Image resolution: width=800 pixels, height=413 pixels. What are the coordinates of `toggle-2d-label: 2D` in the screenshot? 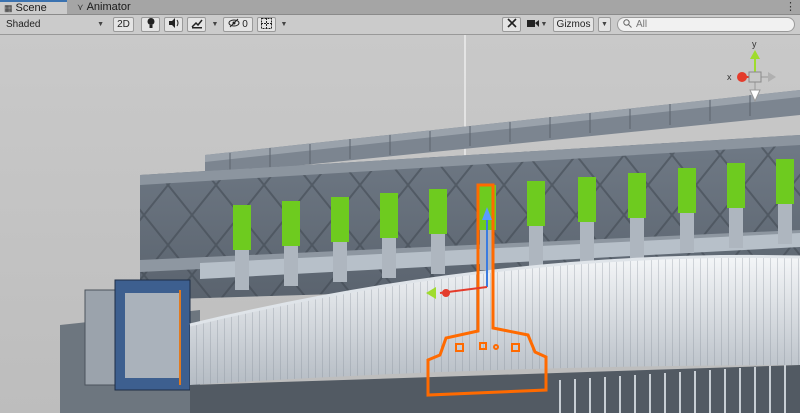 It's located at (123, 24).